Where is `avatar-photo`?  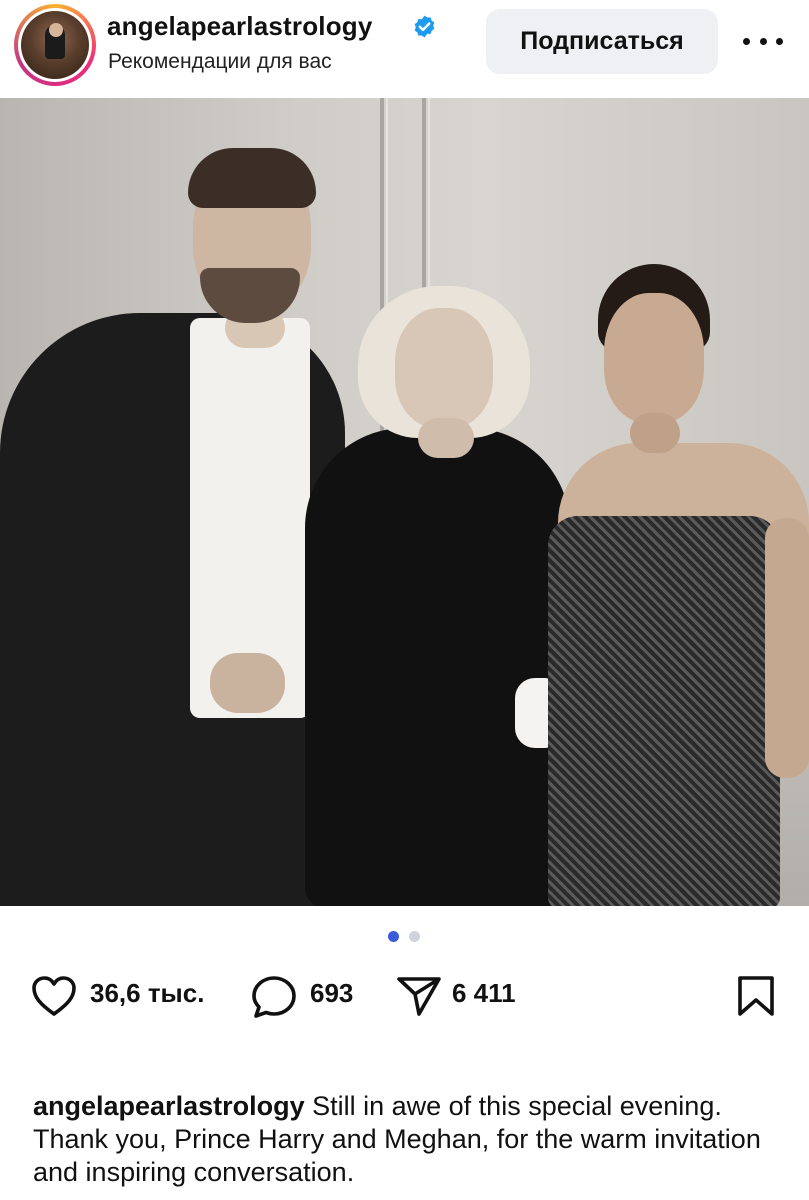
avatar-photo is located at coordinates (55, 45).